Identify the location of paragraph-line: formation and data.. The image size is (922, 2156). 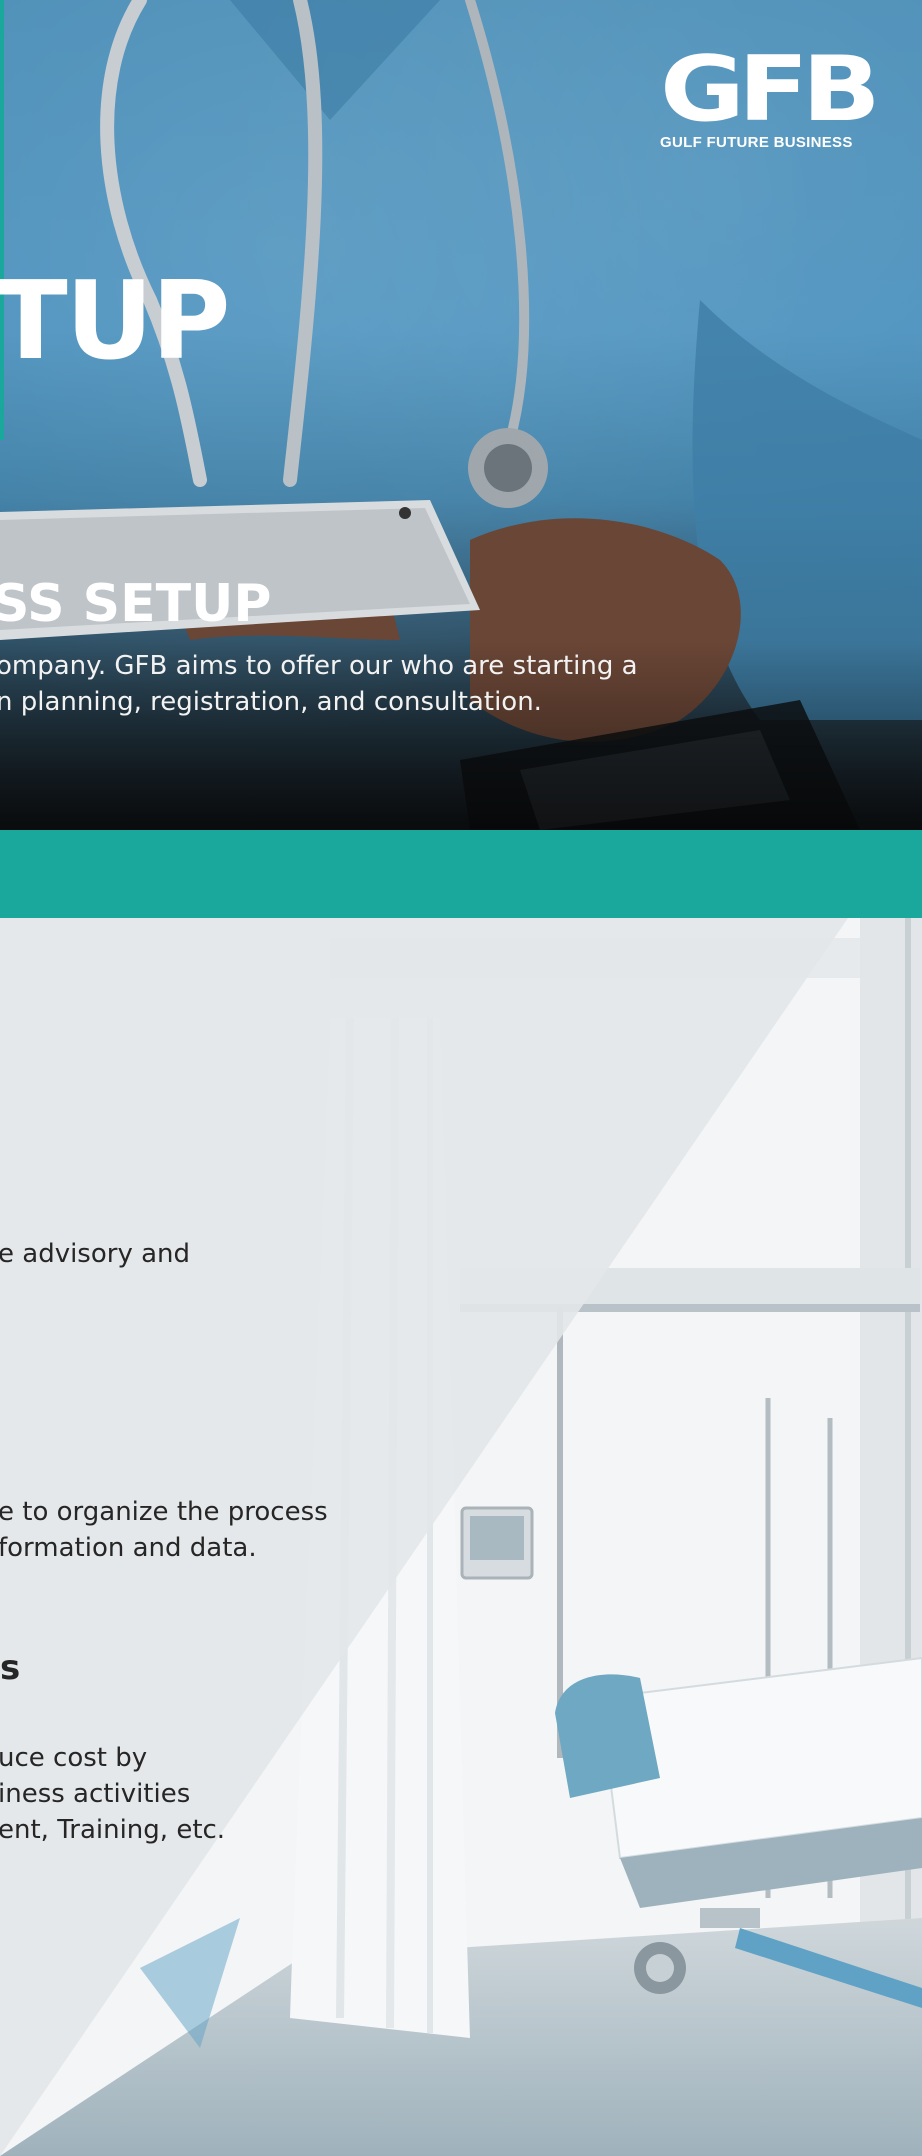
(128, 1548).